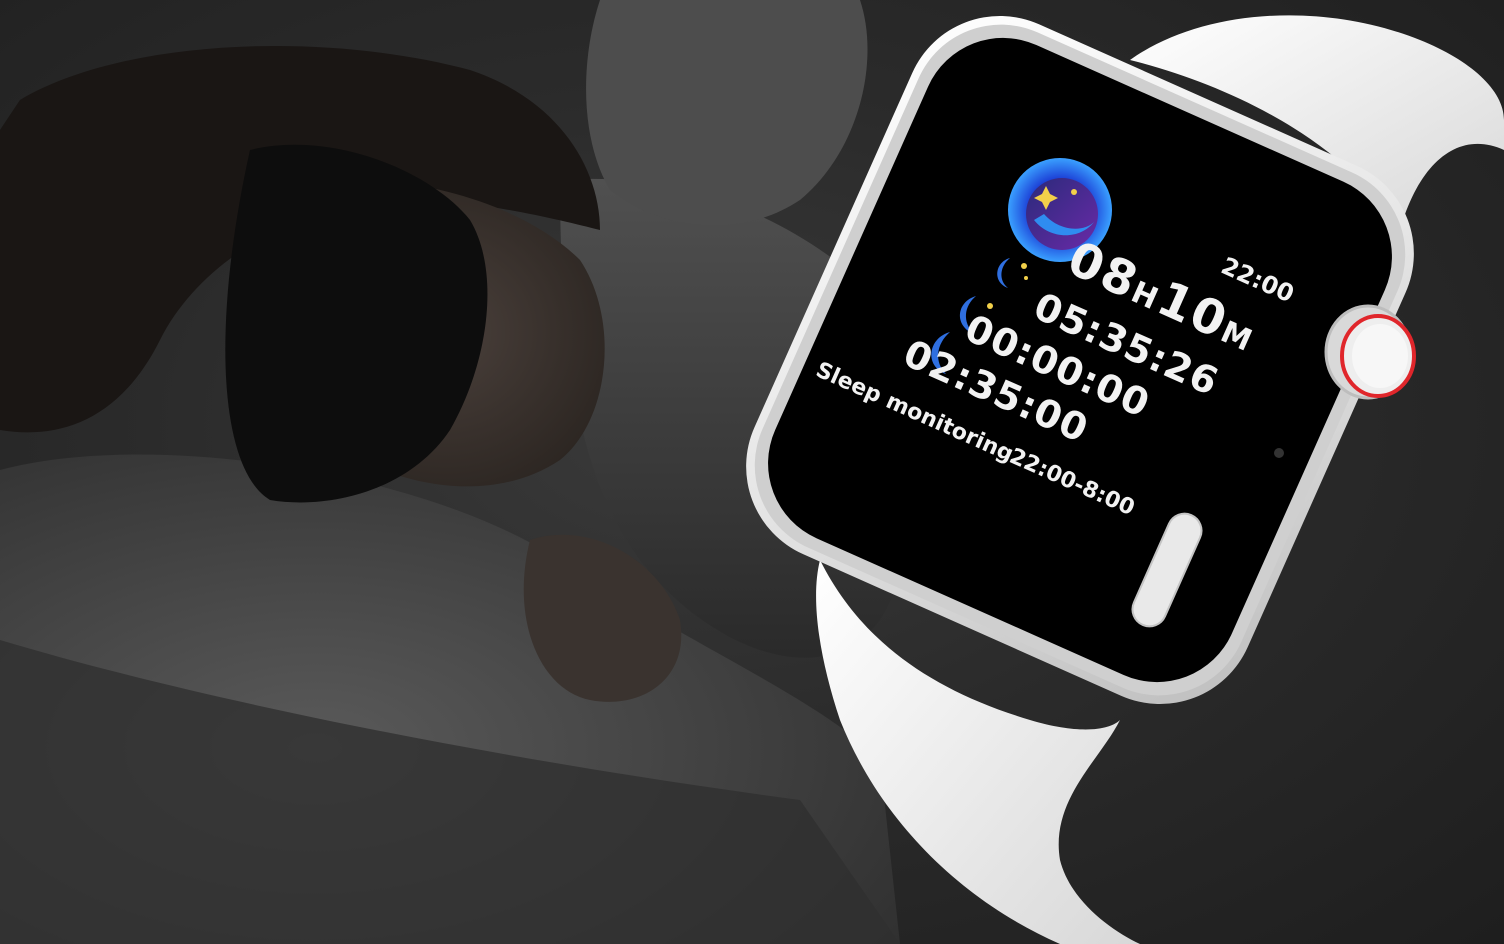  Describe the element at coordinates (1370, 352) in the screenshot. I see `digital-crown` at that location.